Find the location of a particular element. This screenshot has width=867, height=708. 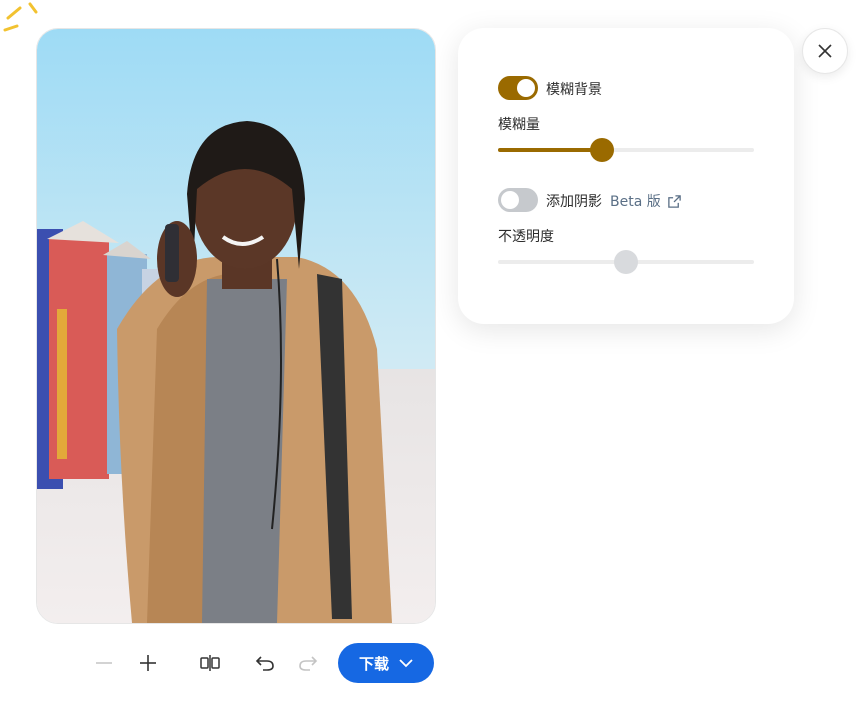

opacity-label: 不透明度 is located at coordinates (526, 237).